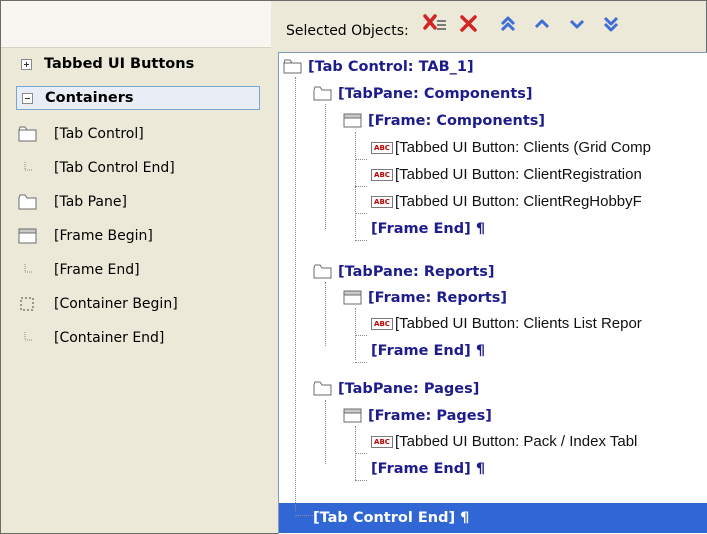 The image size is (707, 534). What do you see at coordinates (347, 31) in the screenshot?
I see `selected-objects-label: Selected Objects:` at bounding box center [347, 31].